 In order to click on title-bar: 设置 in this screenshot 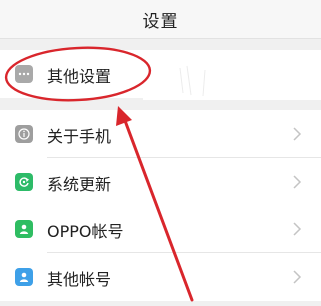, I will do `click(160, 19)`.